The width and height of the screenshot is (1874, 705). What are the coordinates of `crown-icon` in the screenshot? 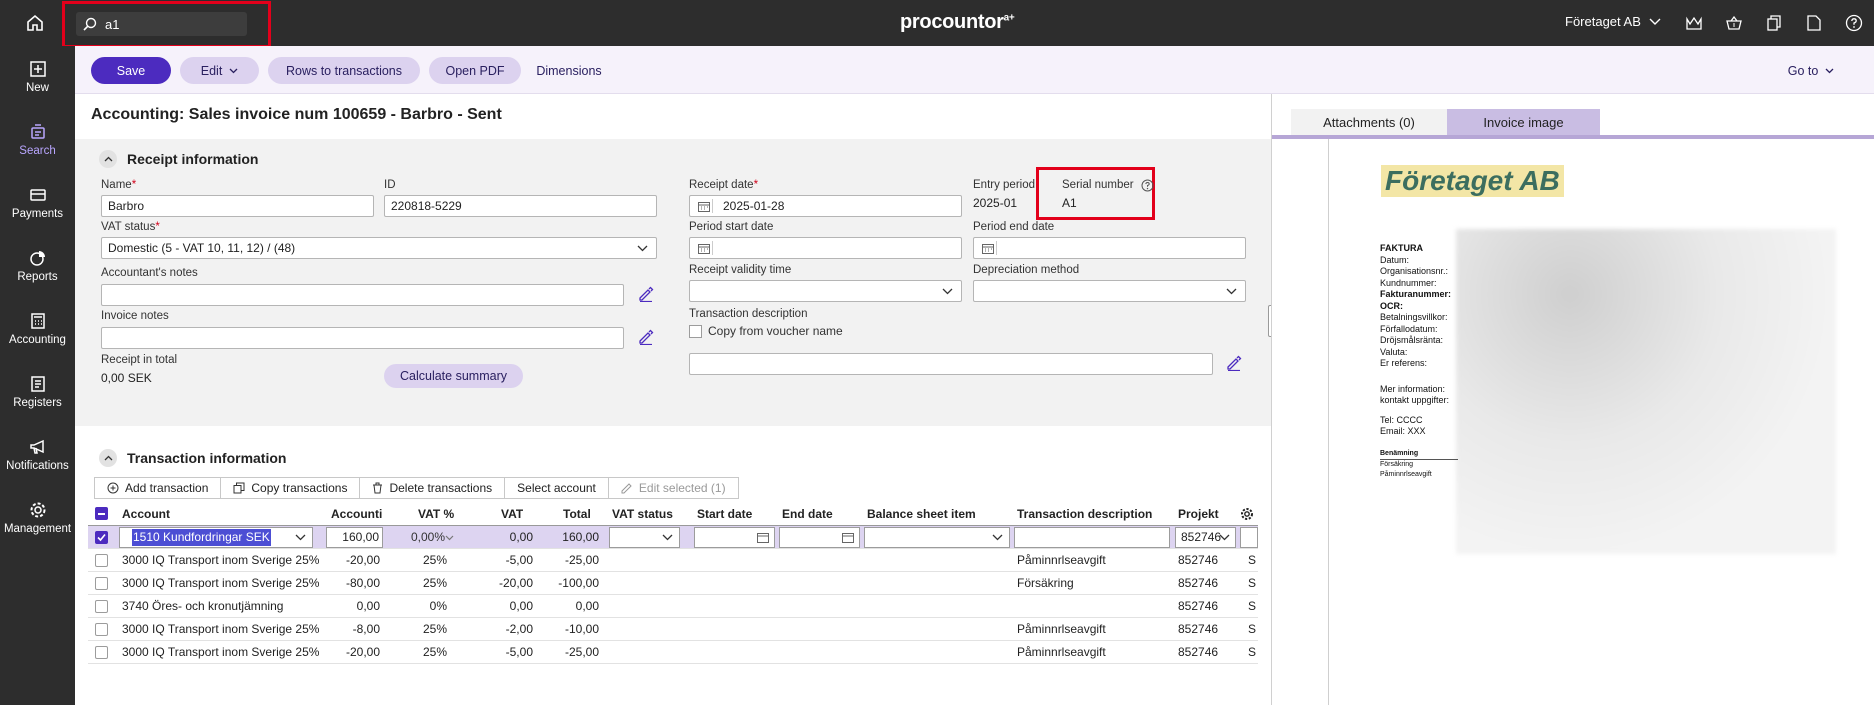 It's located at (1694, 23).